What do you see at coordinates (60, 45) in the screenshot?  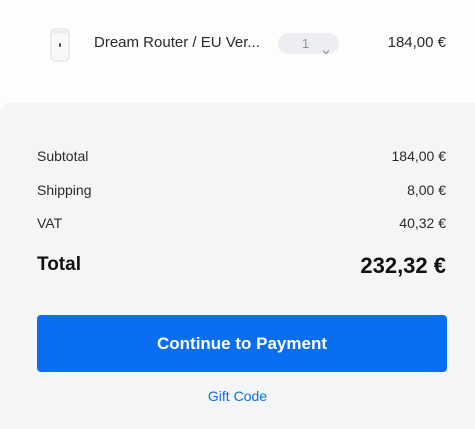 I see `router-device-icon` at bounding box center [60, 45].